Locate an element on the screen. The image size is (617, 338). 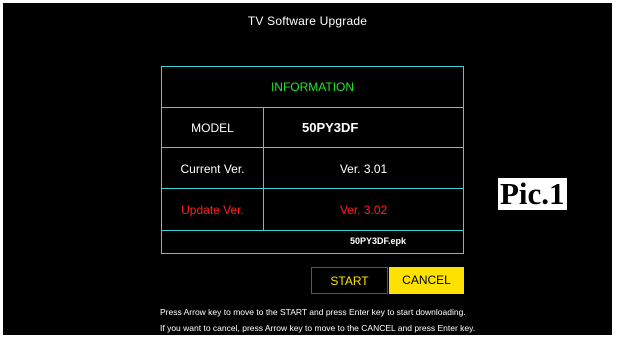
model-row: MODEL 50PY3DF is located at coordinates (312, 128).